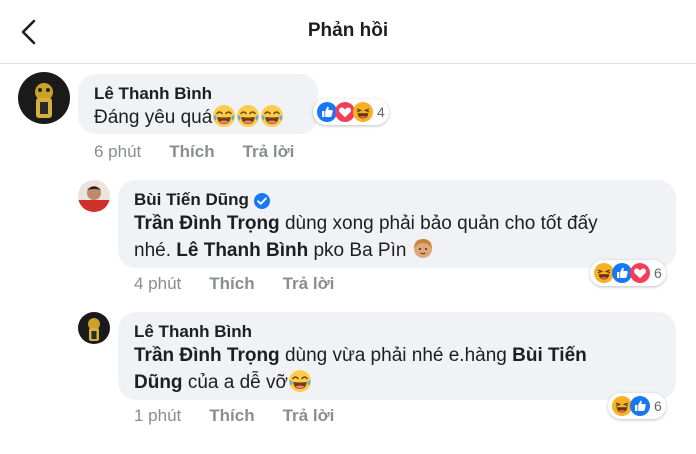  What do you see at coordinates (158, 283) in the screenshot?
I see `comment-time: 4 phút` at bounding box center [158, 283].